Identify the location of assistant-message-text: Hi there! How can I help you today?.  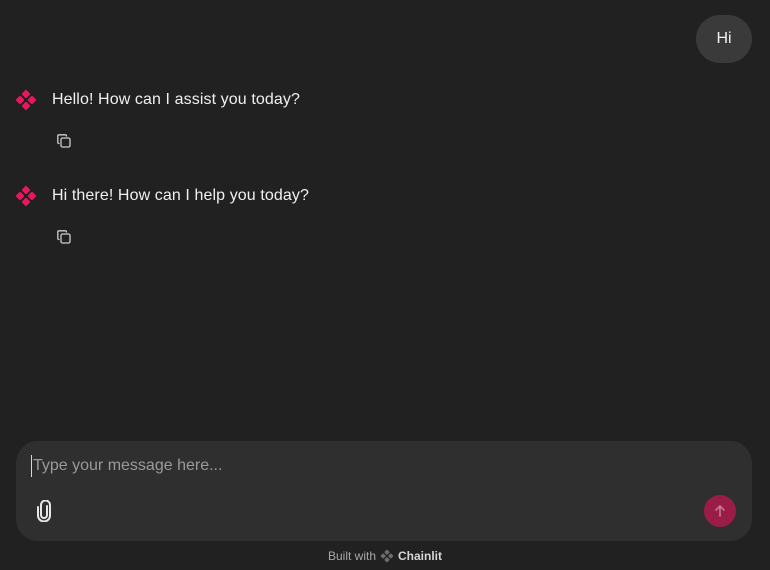
(180, 195).